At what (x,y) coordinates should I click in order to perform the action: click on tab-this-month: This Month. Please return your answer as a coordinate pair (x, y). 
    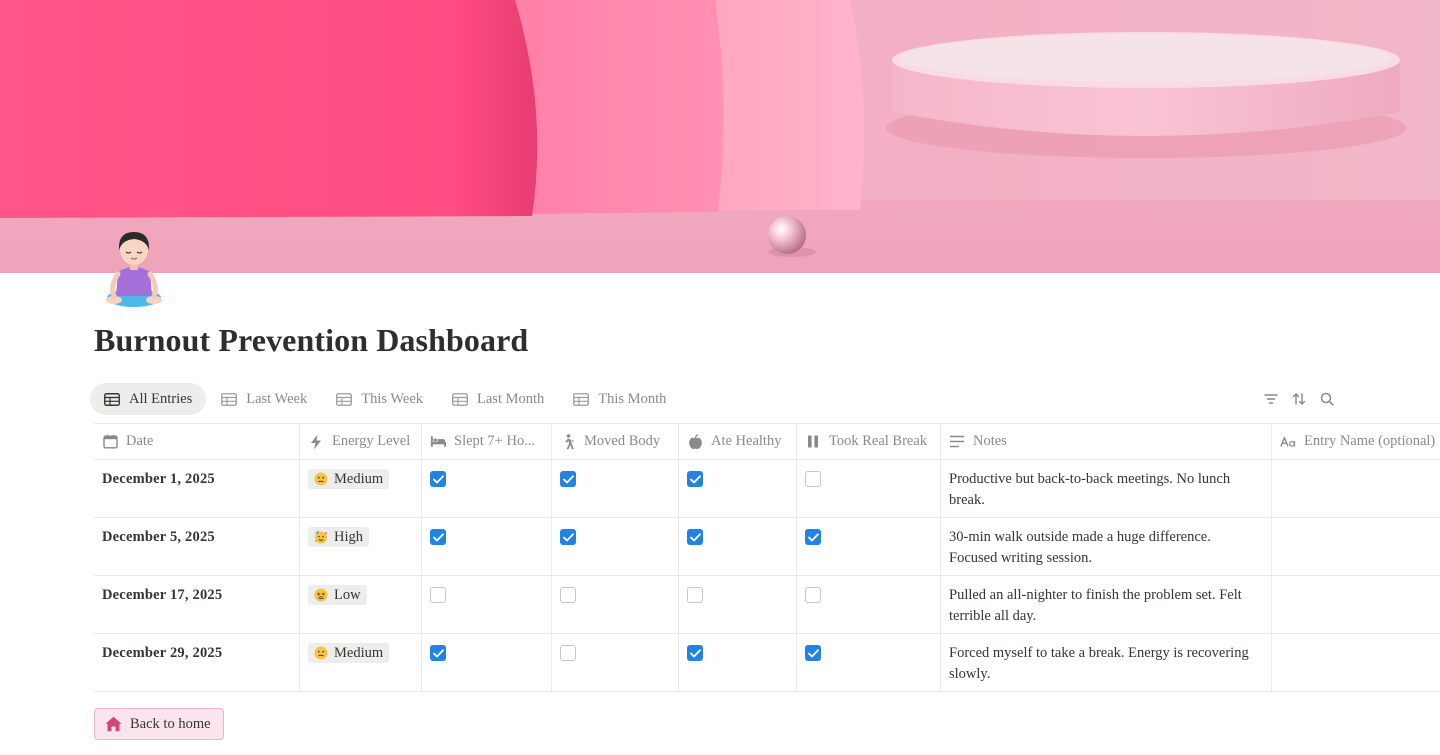
    Looking at the image, I should click on (619, 399).